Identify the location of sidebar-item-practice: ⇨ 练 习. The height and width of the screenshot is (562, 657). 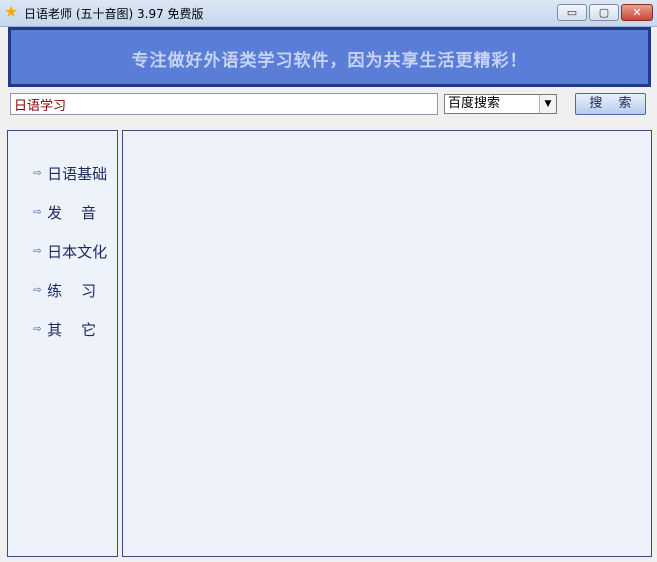
(55, 279).